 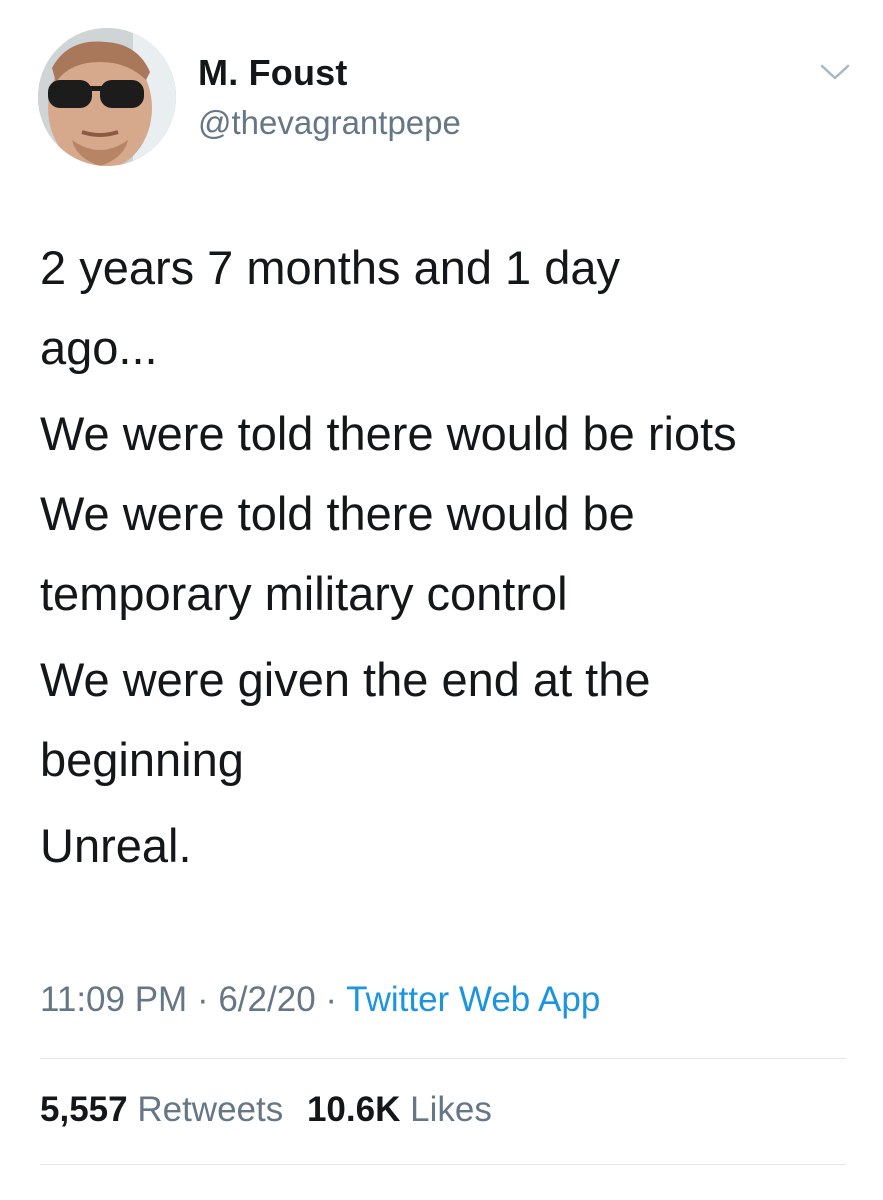 I want to click on tweet-text-line: Unreal., so click(x=116, y=845).